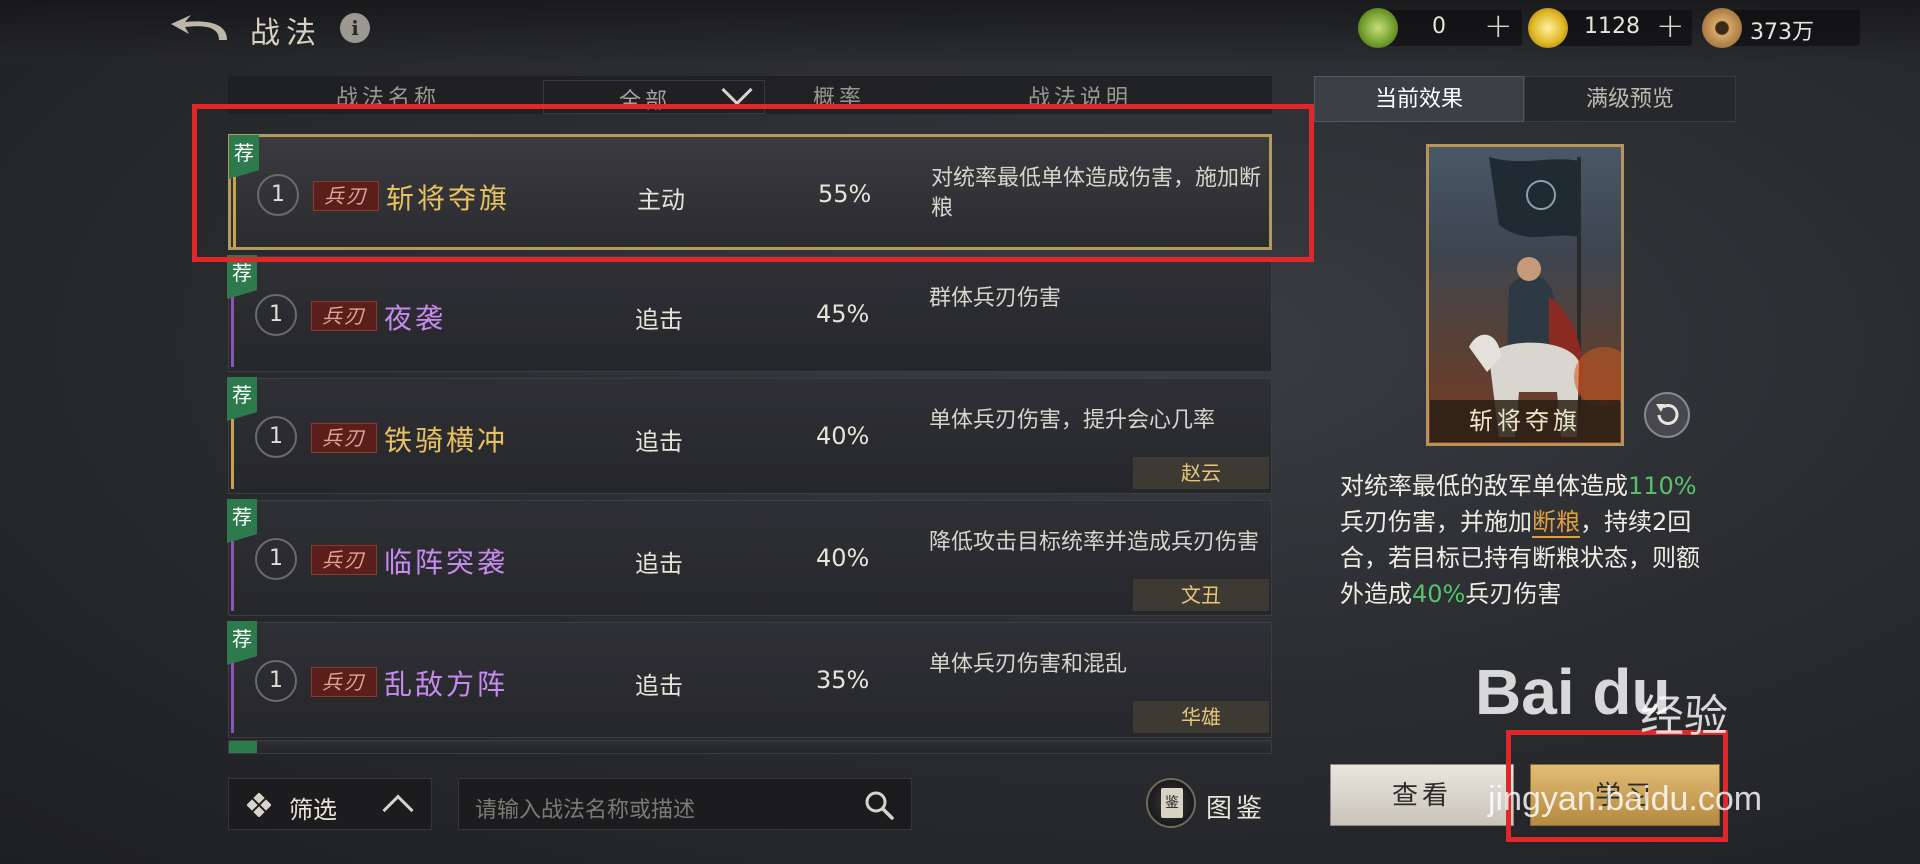 This screenshot has height=864, width=1920. I want to click on skill-description: 群体兵刃伤害, so click(995, 298).